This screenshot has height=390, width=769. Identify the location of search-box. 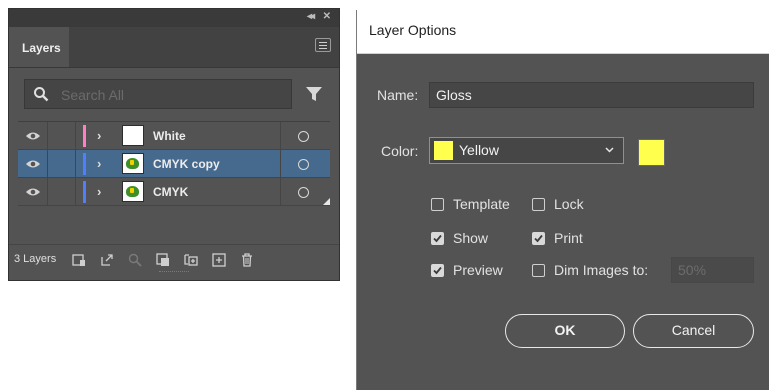
(158, 94).